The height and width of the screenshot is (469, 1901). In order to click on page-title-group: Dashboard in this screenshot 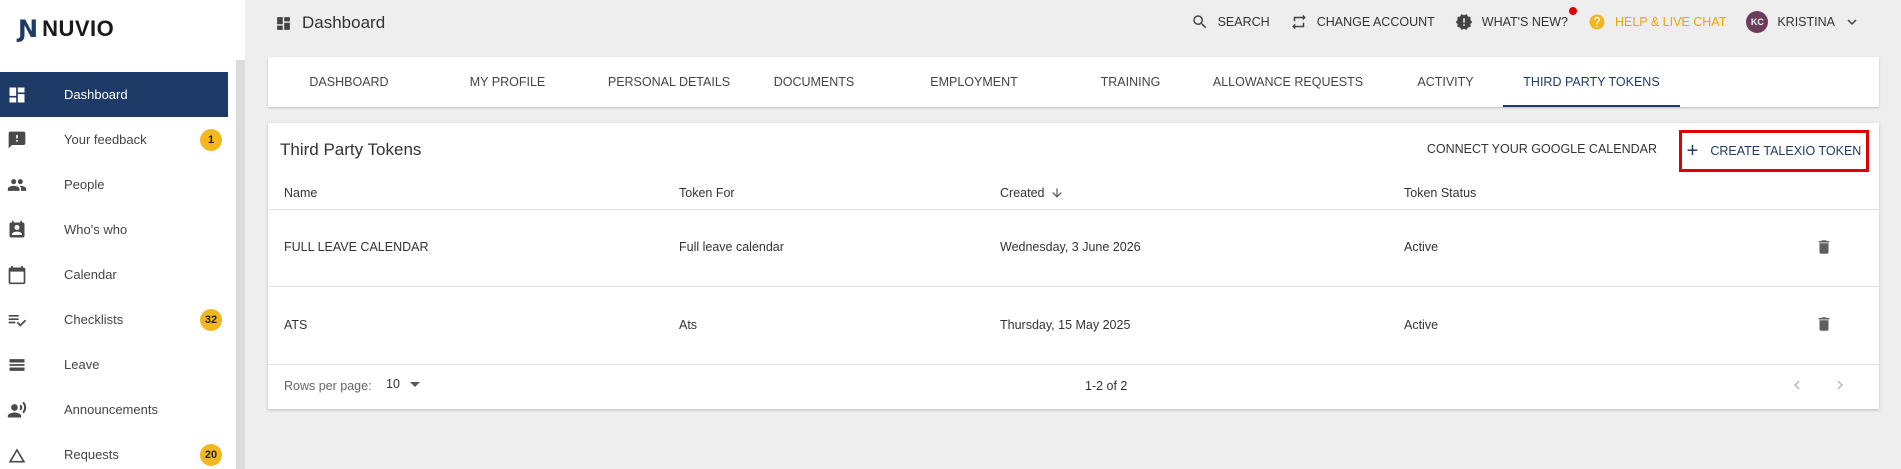, I will do `click(330, 23)`.